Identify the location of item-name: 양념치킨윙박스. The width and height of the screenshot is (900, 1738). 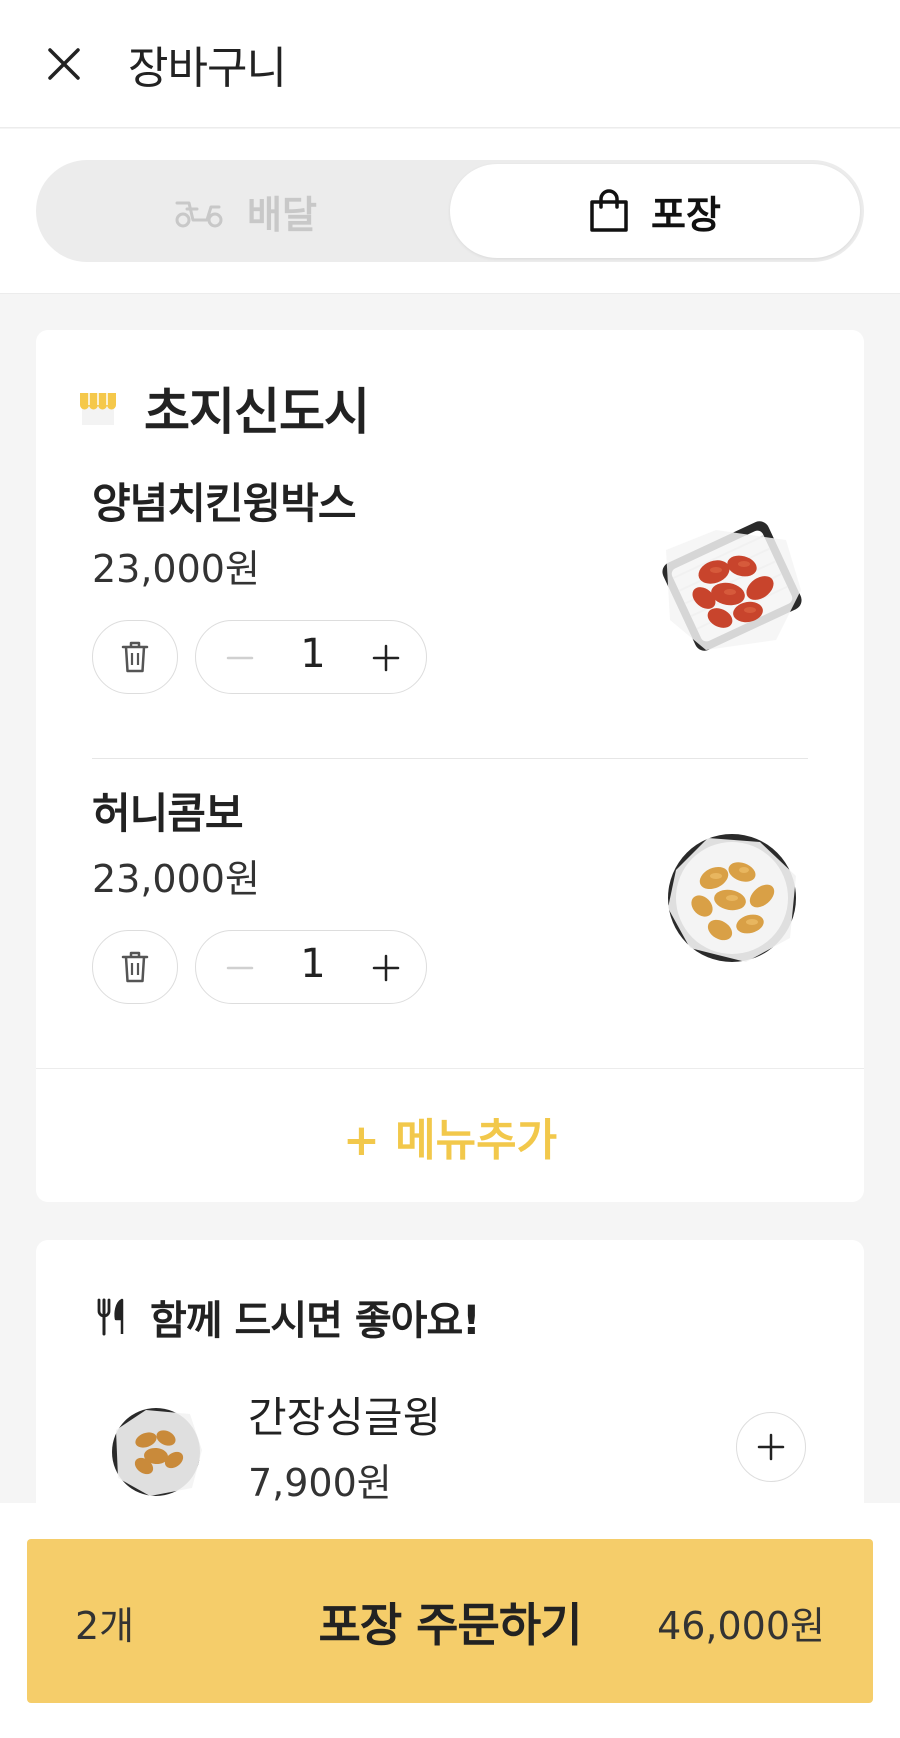
(224, 503).